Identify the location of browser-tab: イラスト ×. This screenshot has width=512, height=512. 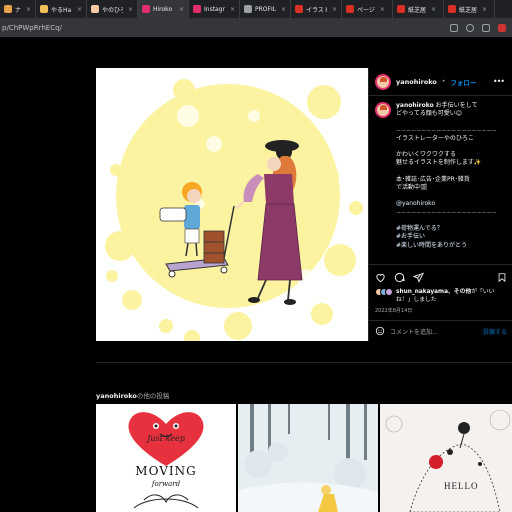
(316, 9).